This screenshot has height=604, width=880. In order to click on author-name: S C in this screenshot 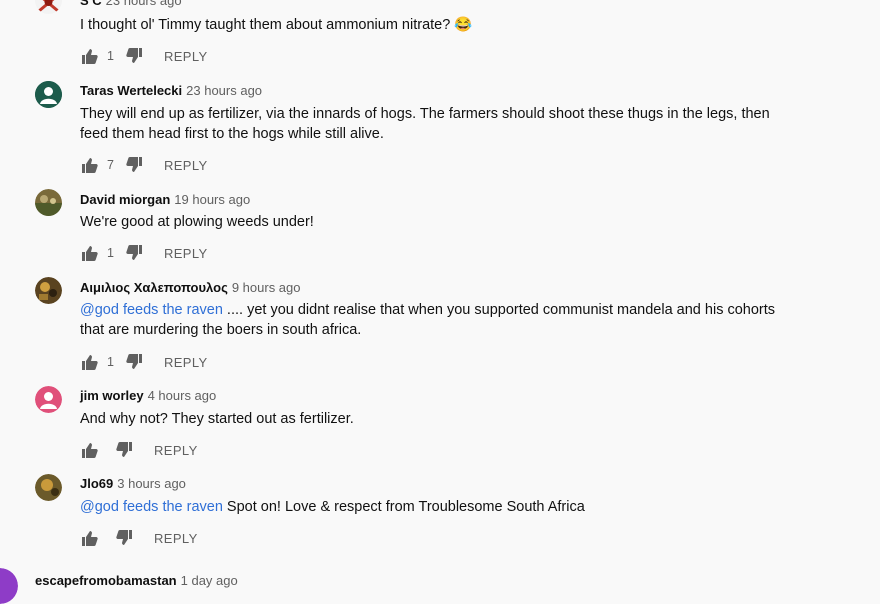, I will do `click(91, 4)`.